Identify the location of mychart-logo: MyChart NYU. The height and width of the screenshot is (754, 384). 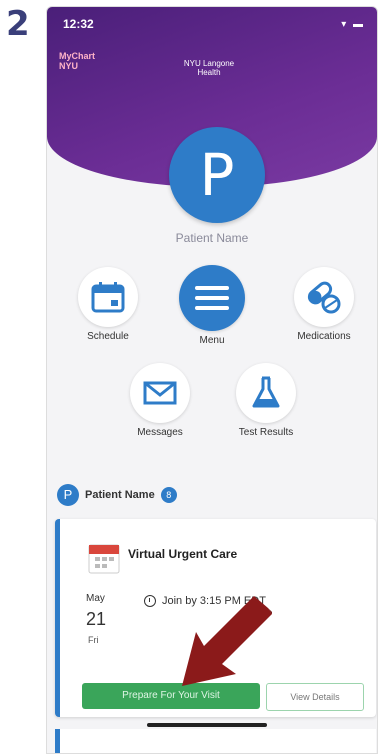
(77, 61).